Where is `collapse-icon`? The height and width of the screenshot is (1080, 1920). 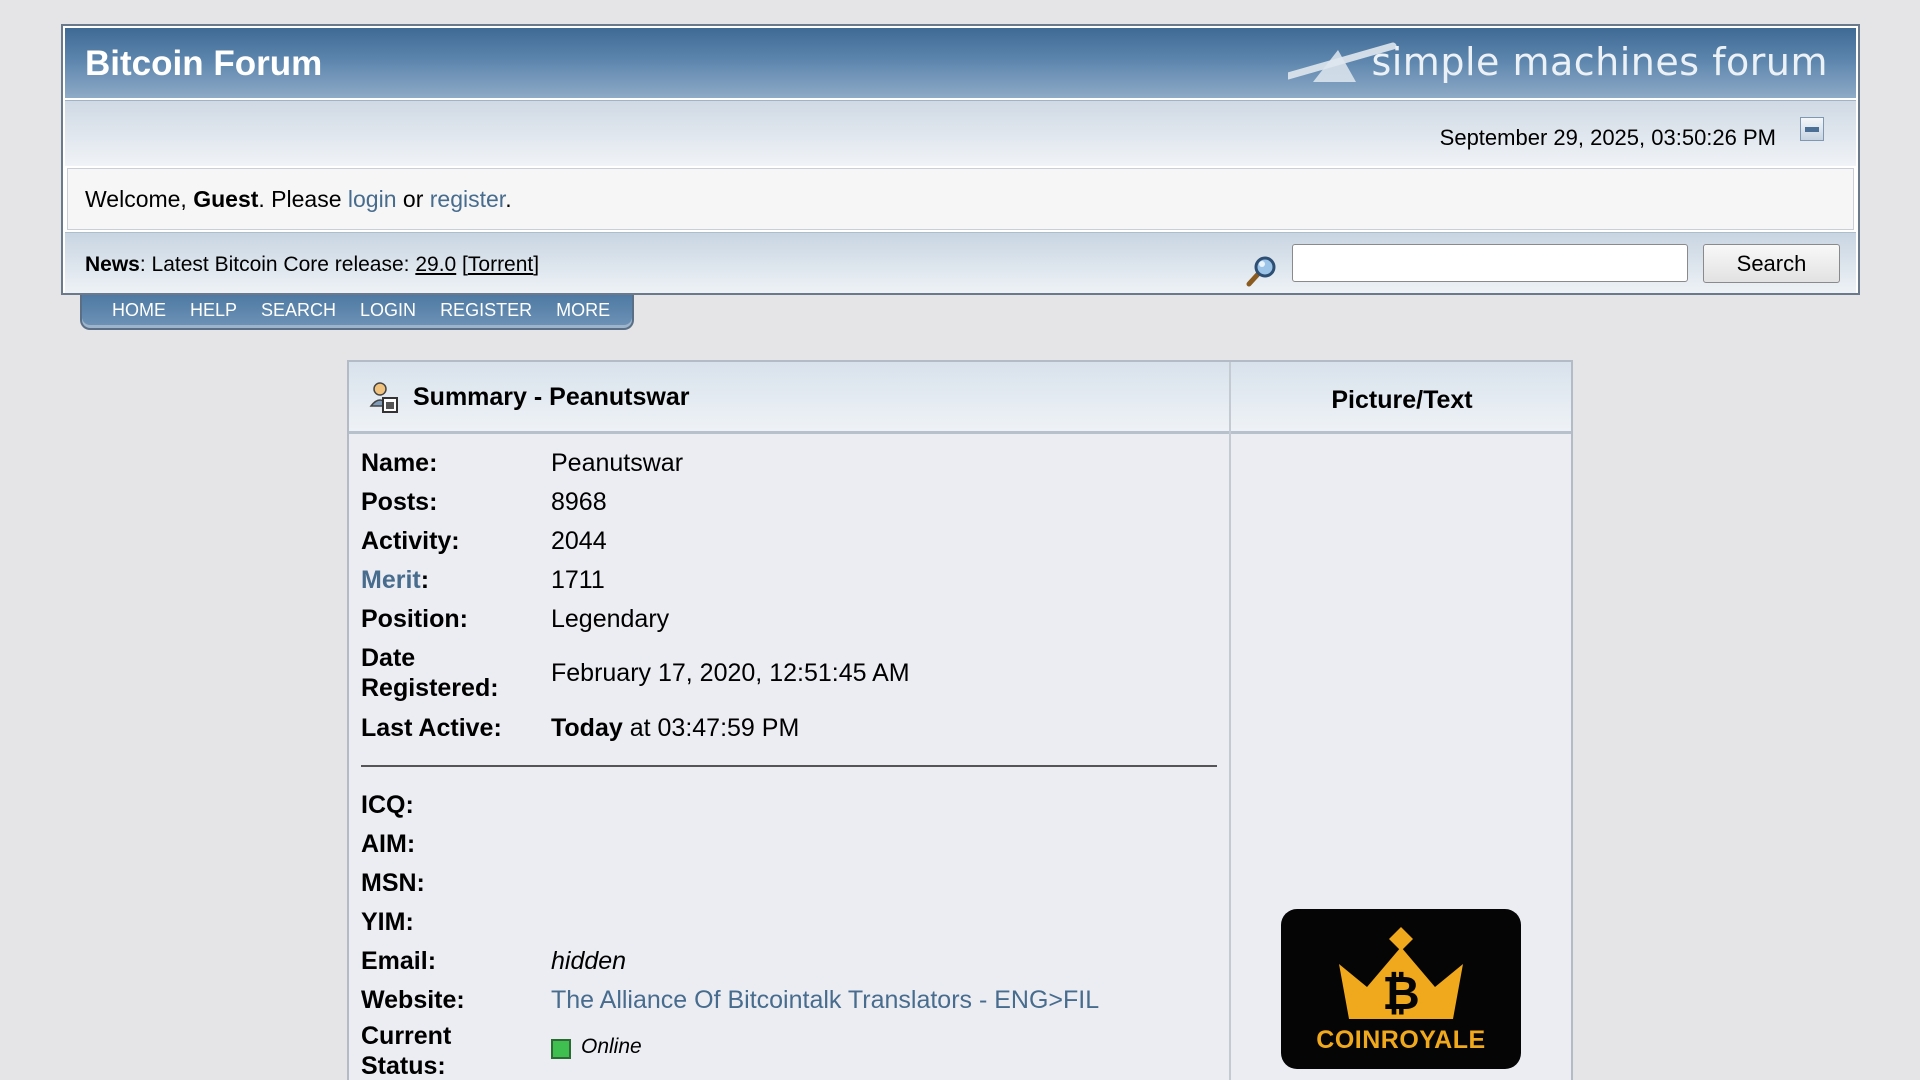
collapse-icon is located at coordinates (1812, 129).